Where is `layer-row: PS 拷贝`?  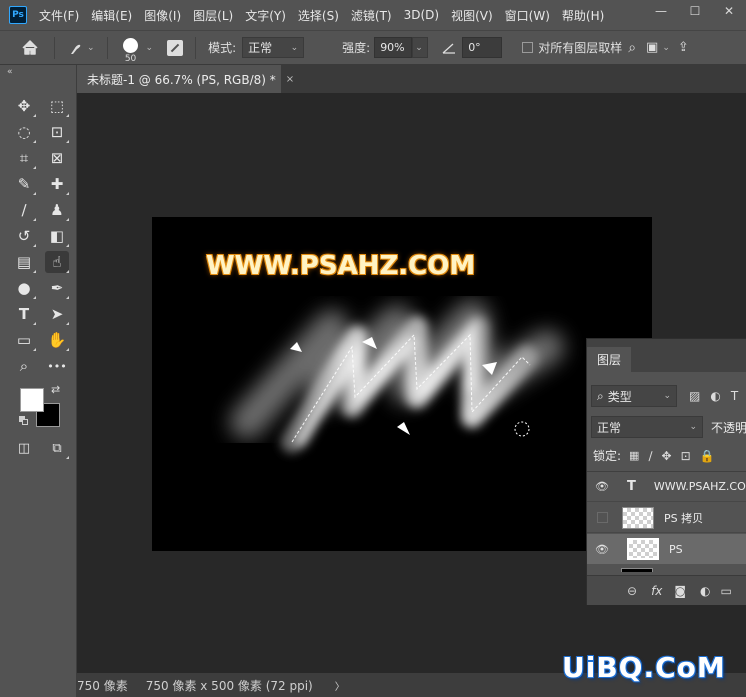 layer-row: PS 拷贝 is located at coordinates (666, 518).